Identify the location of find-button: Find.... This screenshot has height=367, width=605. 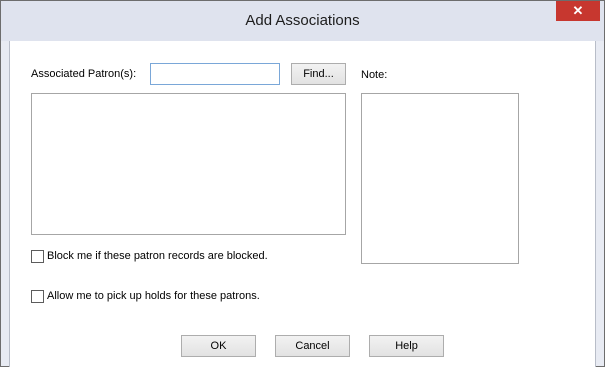
(318, 74).